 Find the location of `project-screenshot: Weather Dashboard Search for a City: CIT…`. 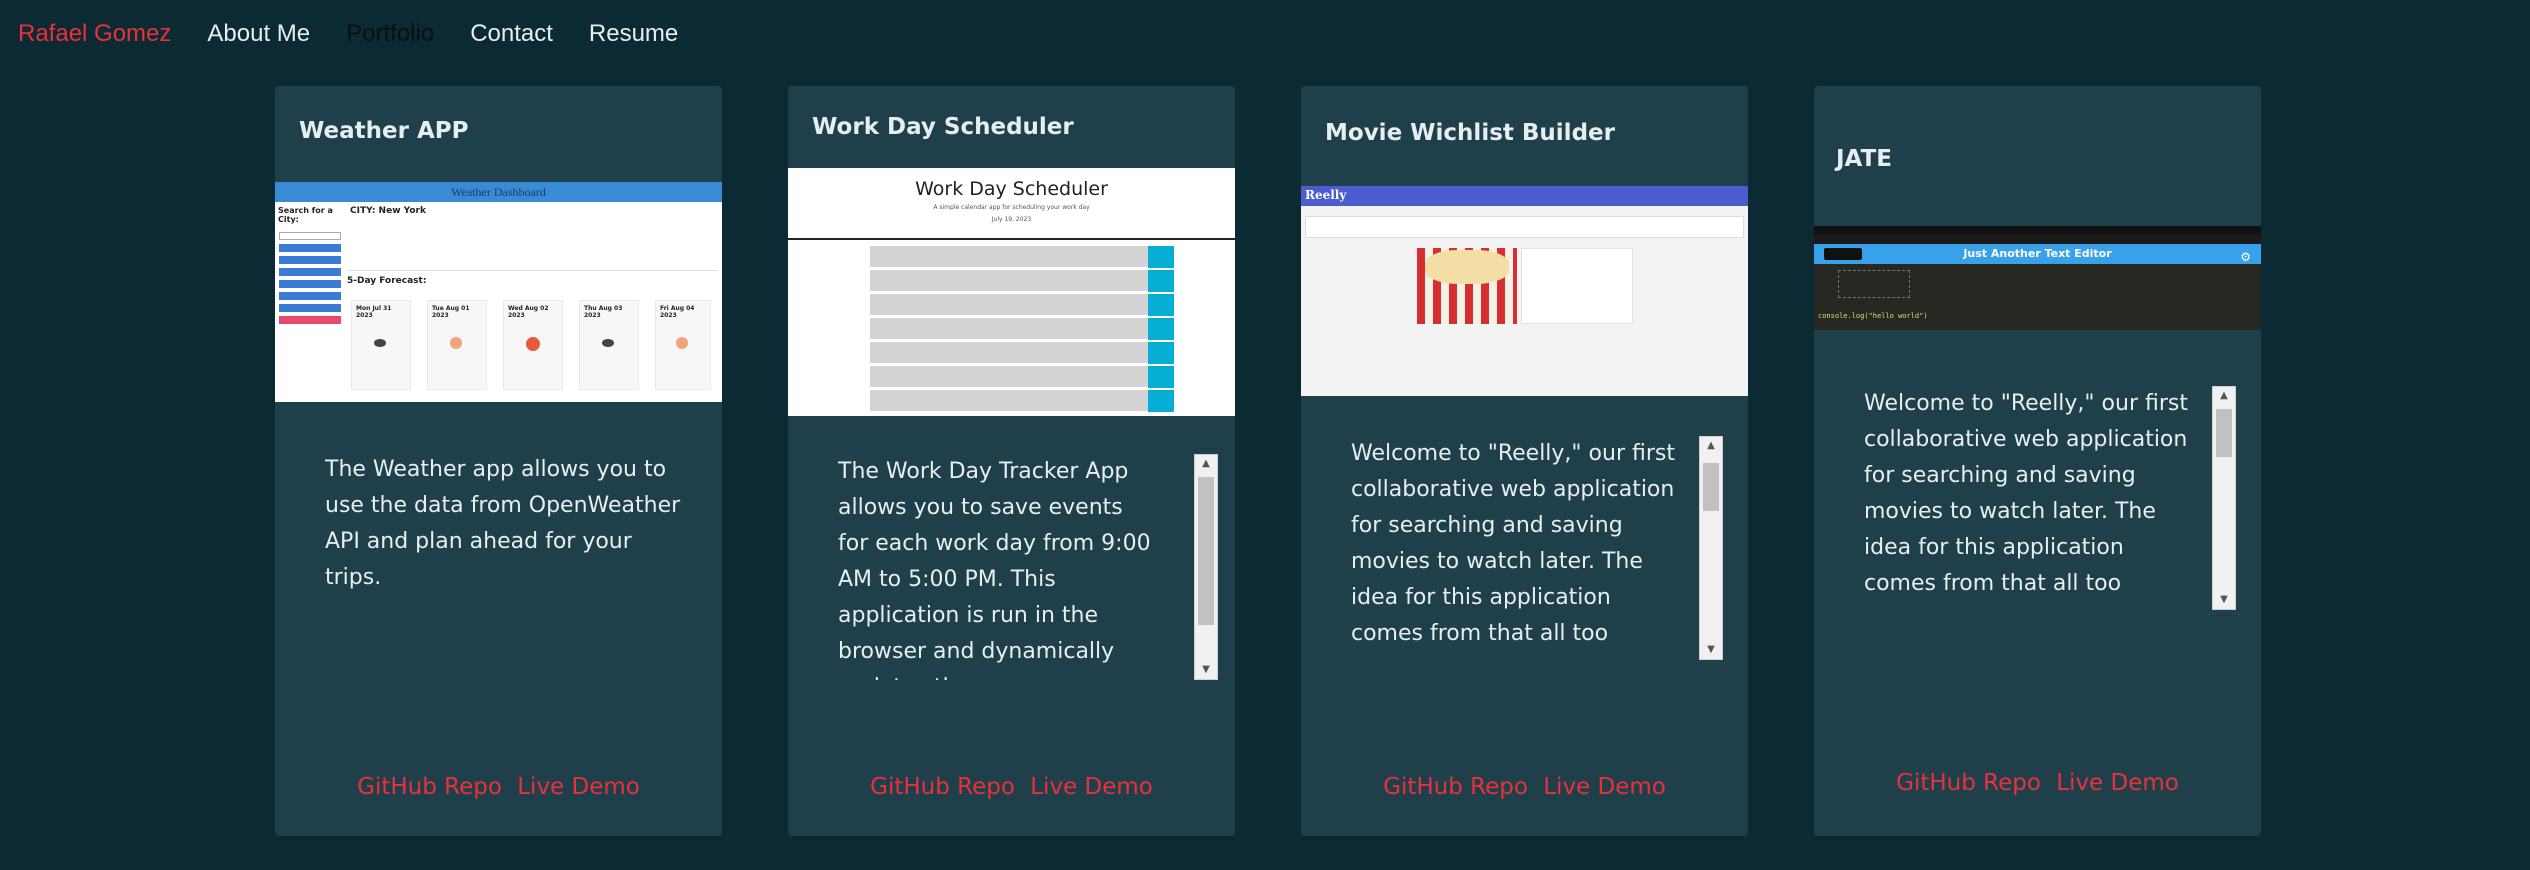

project-screenshot: Weather Dashboard Search for a City: CIT… is located at coordinates (498, 293).